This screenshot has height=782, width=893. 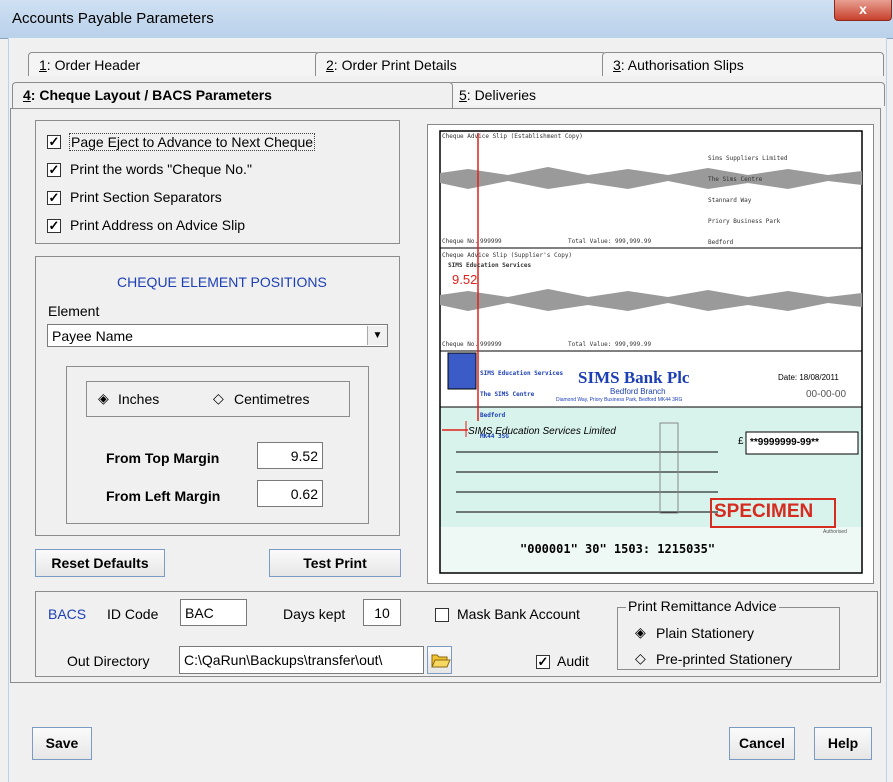 I want to click on tab-key: 1, so click(x=43, y=65).